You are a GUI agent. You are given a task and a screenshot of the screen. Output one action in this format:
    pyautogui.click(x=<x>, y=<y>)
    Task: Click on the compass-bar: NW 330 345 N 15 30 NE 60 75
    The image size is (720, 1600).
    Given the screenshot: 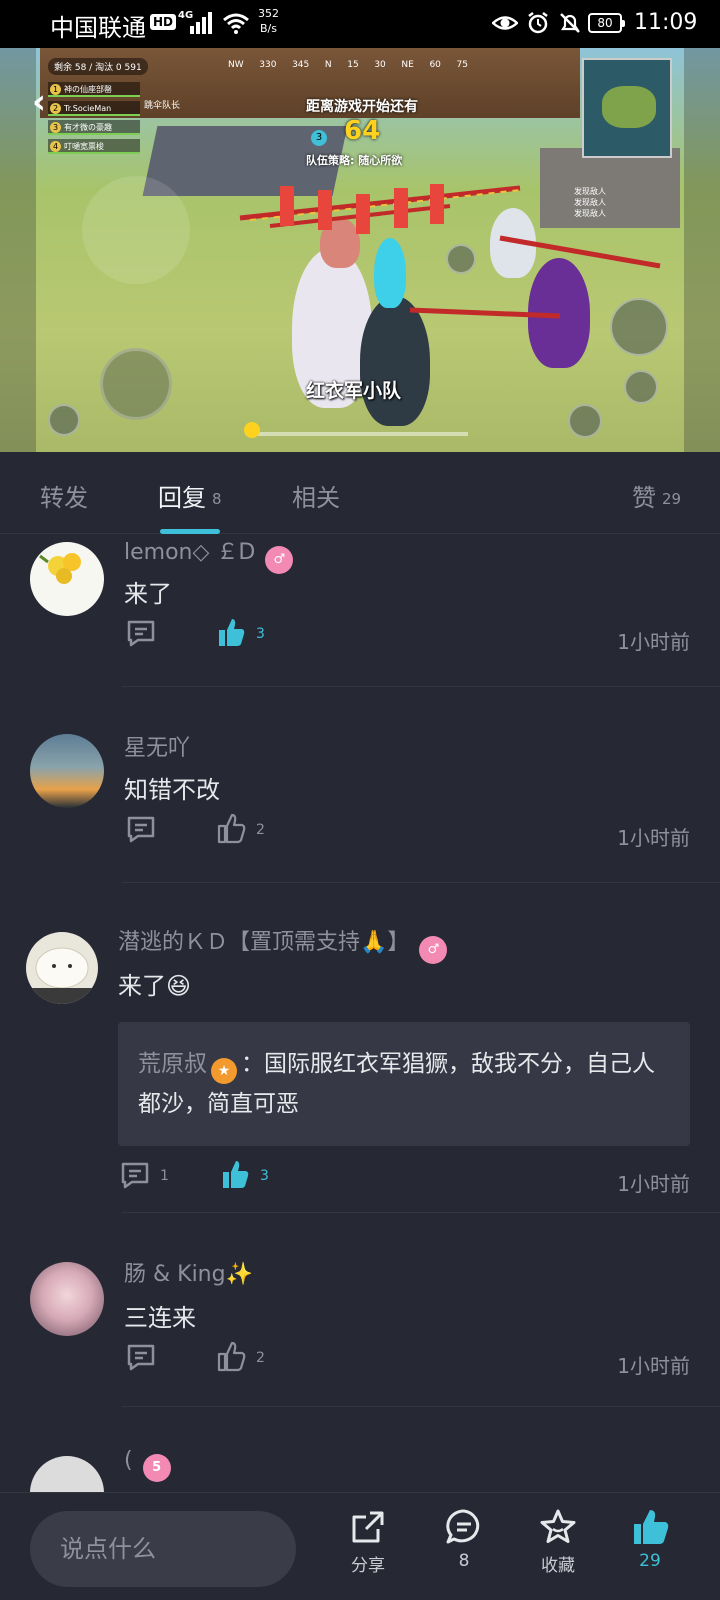 What is the action you would take?
    pyautogui.click(x=348, y=65)
    